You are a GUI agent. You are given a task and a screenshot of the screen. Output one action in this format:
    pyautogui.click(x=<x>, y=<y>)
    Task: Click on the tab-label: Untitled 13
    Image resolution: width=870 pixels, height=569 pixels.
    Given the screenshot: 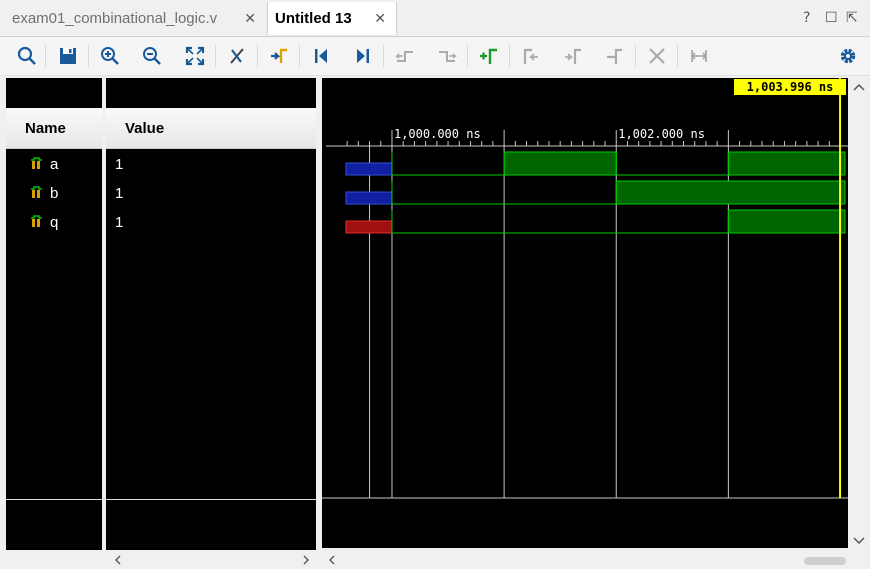 What is the action you would take?
    pyautogui.click(x=313, y=18)
    